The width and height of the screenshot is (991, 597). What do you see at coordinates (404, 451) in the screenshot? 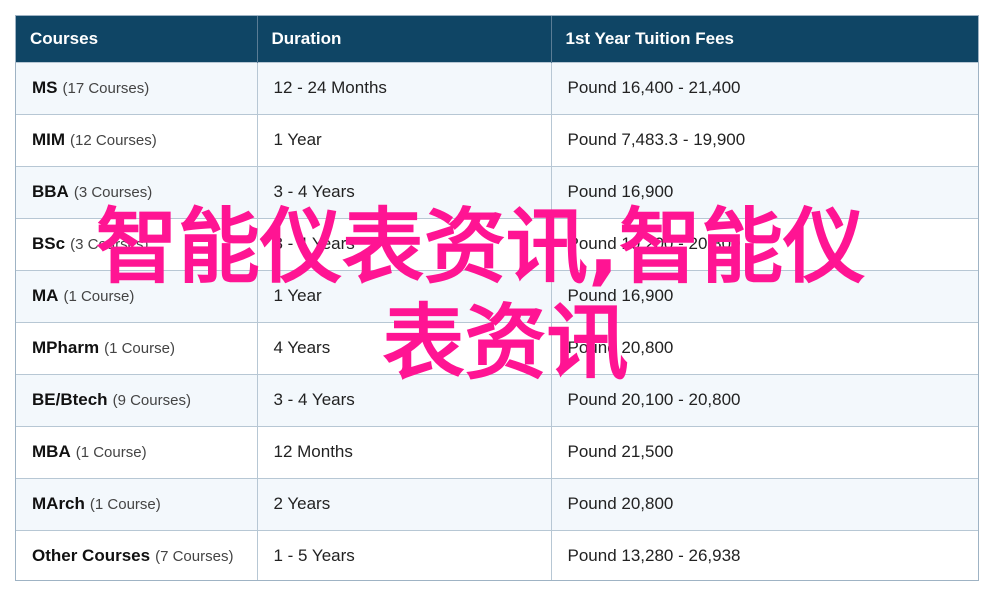
I see `duration-cell: 12 Months` at bounding box center [404, 451].